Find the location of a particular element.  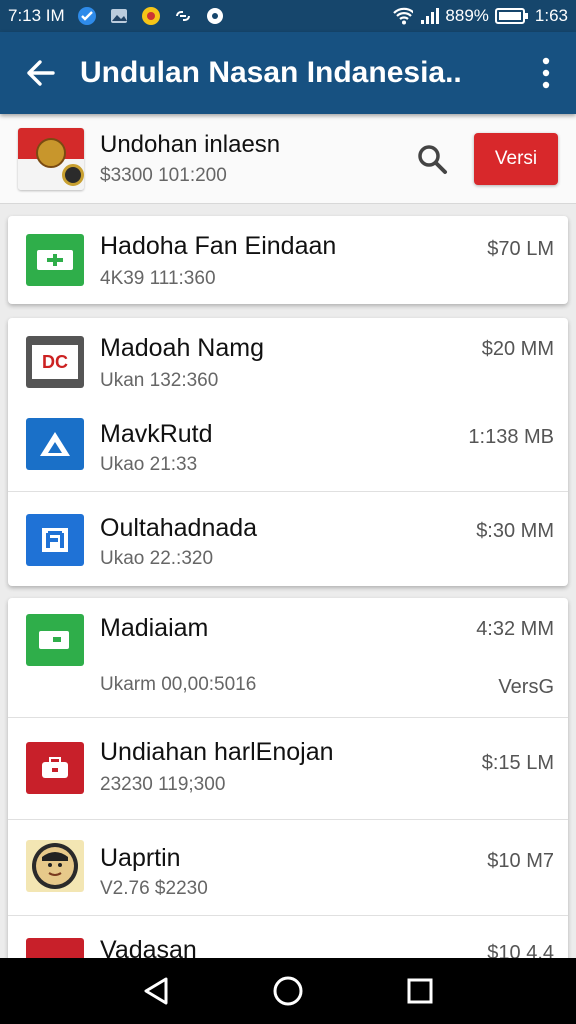

green-plus-icon is located at coordinates (55, 260).